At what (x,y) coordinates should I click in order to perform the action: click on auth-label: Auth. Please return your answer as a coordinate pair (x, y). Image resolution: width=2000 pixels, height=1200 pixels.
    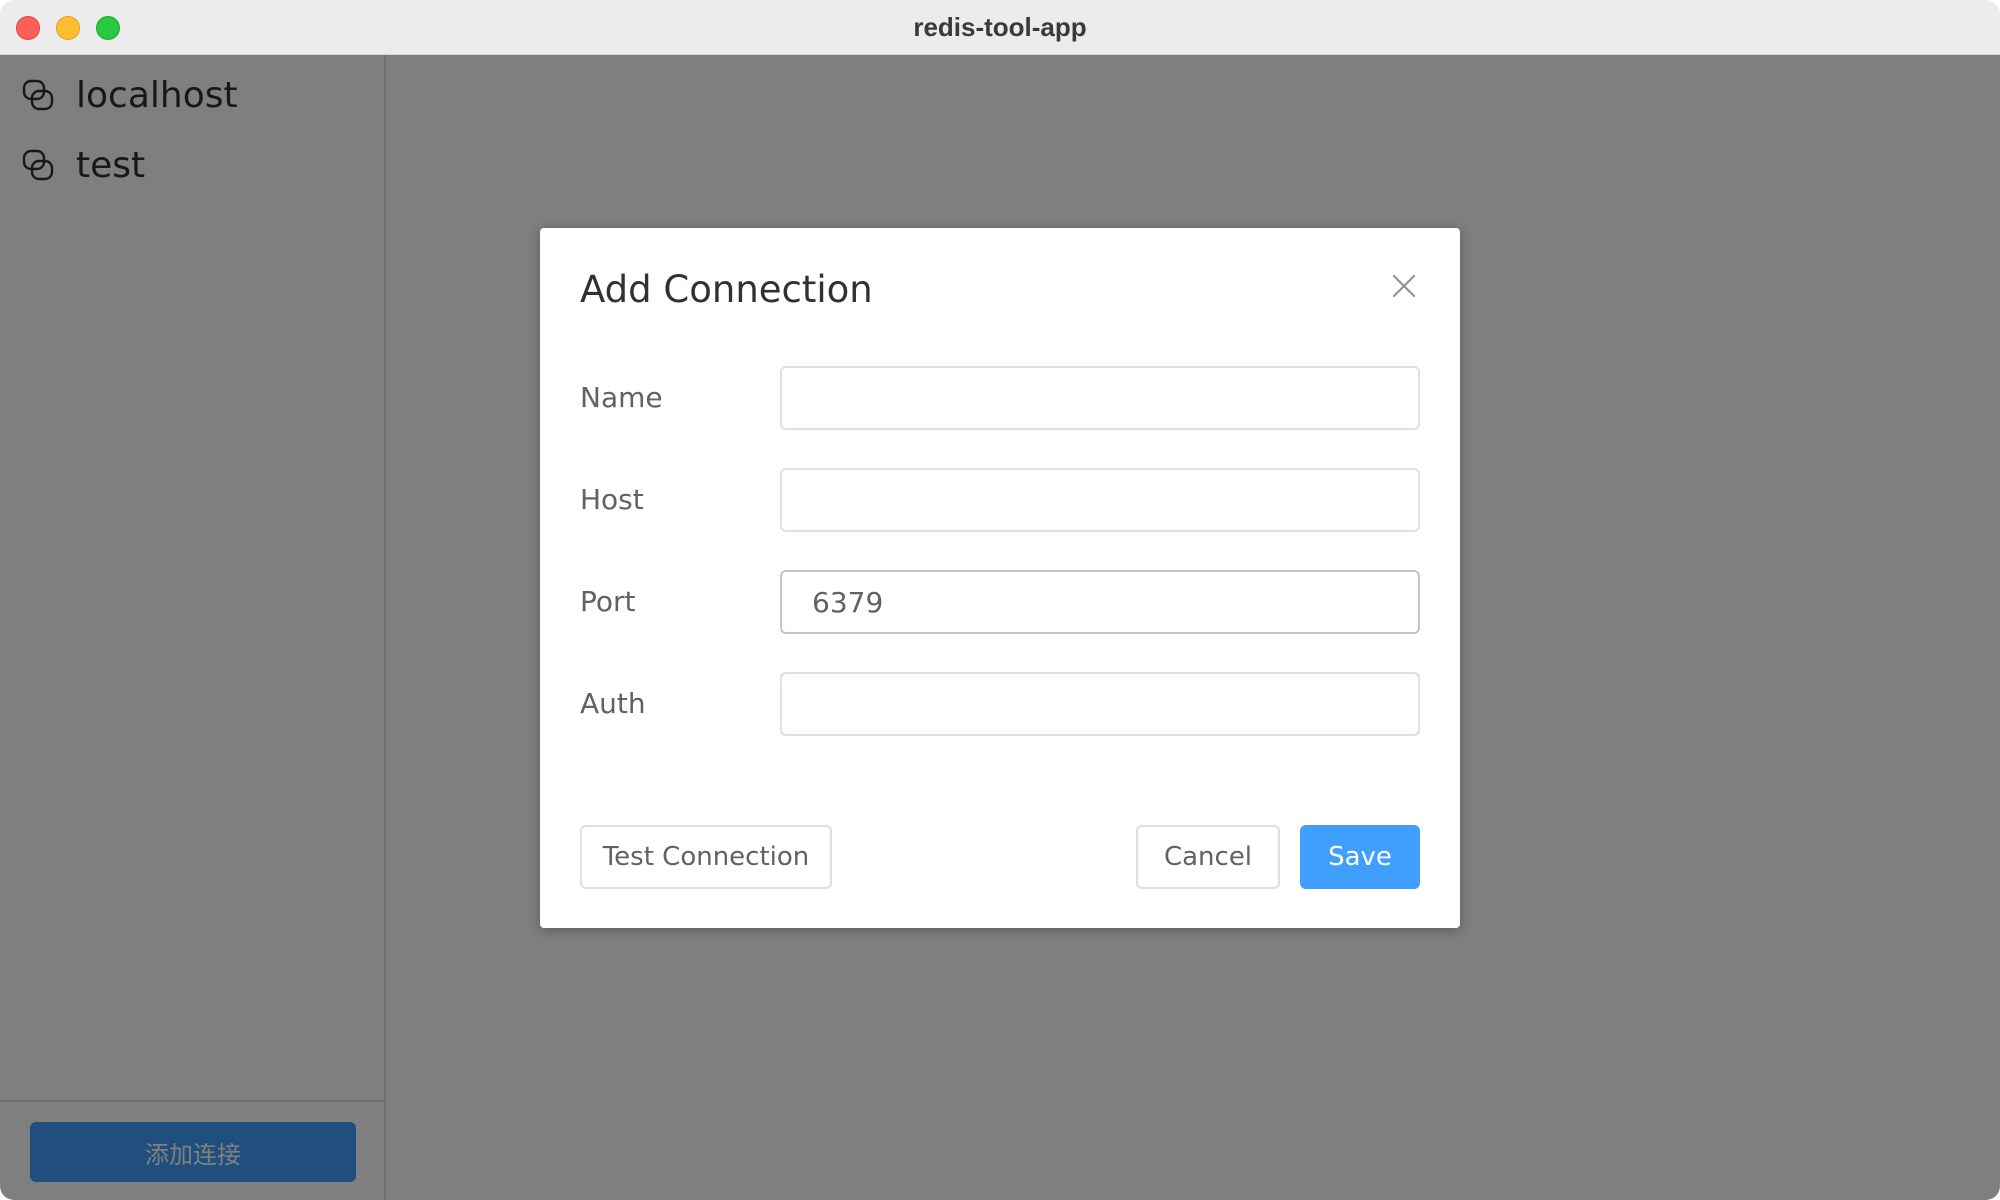
    Looking at the image, I should click on (613, 703).